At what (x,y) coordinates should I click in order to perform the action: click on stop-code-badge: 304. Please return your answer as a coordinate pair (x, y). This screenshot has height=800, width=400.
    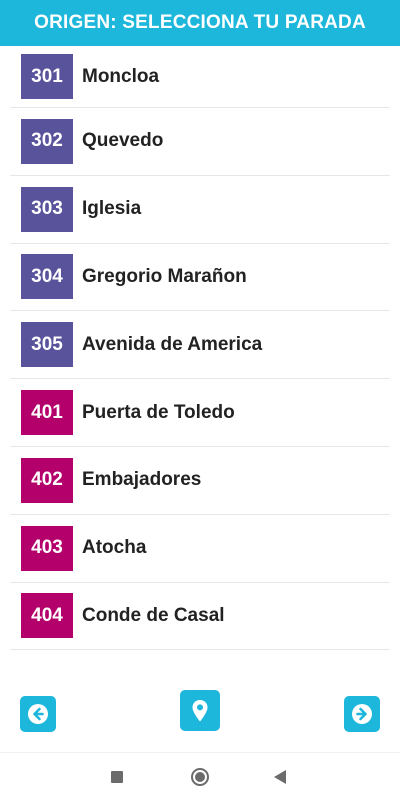
    Looking at the image, I should click on (47, 277).